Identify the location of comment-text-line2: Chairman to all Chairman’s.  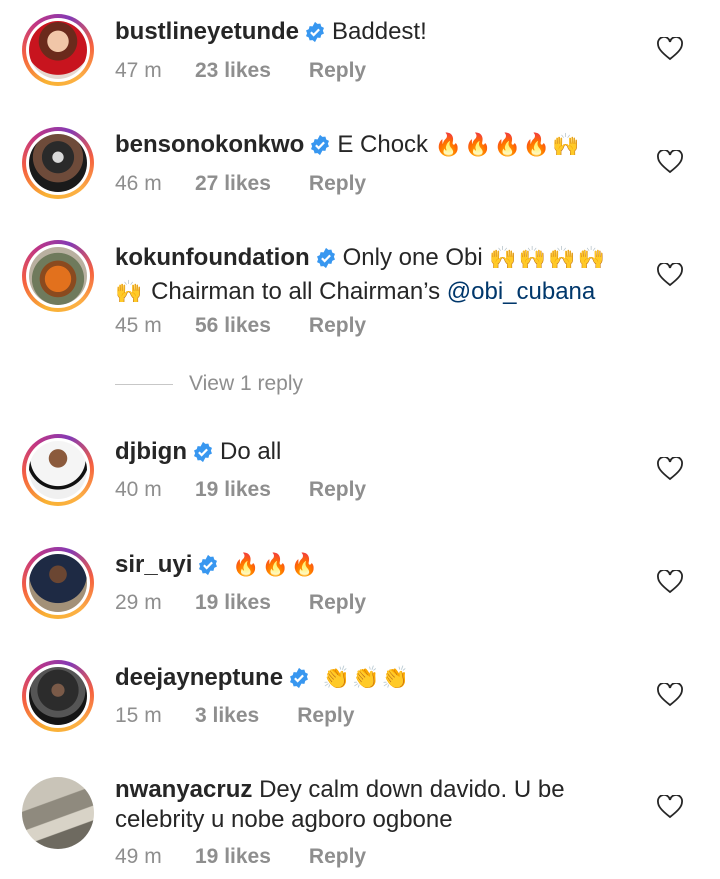
(296, 291).